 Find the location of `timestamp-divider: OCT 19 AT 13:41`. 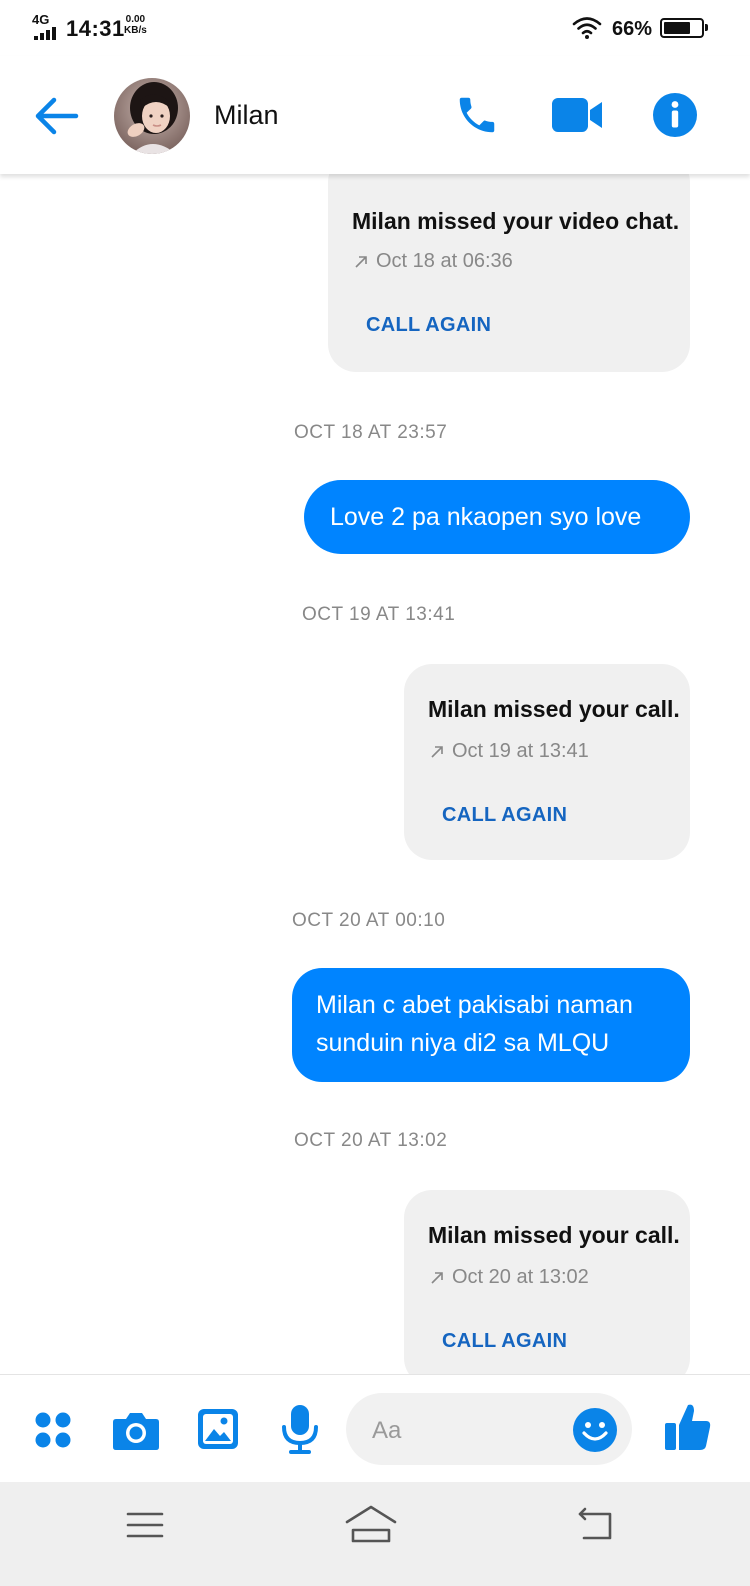

timestamp-divider: OCT 19 AT 13:41 is located at coordinates (379, 614).